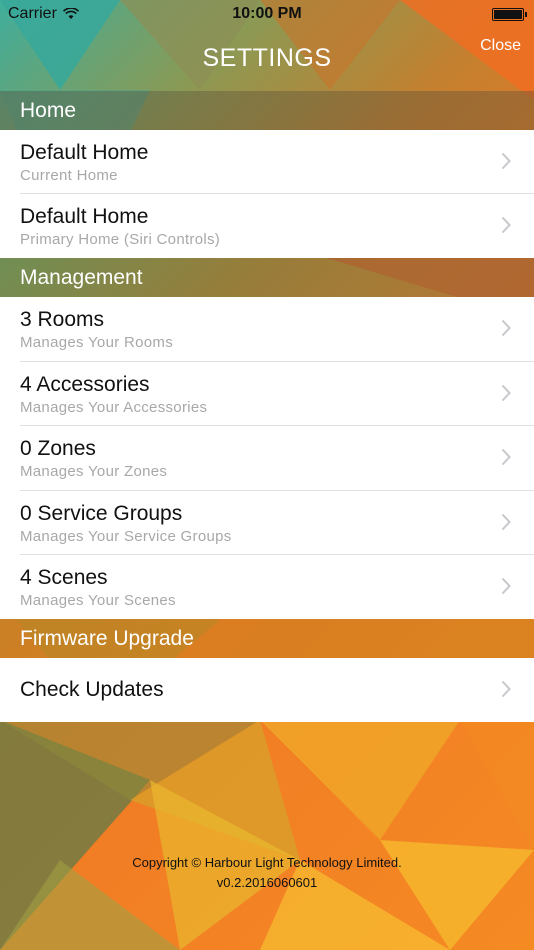 Image resolution: width=534 pixels, height=950 pixels. What do you see at coordinates (267, 458) in the screenshot?
I see `row-zones: 0 Zones Manages Your Zones` at bounding box center [267, 458].